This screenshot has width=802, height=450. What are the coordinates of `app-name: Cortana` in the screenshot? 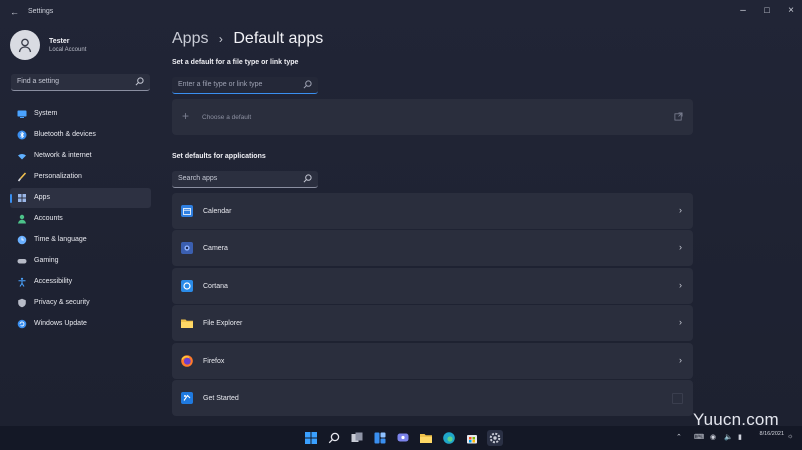 It's located at (215, 286).